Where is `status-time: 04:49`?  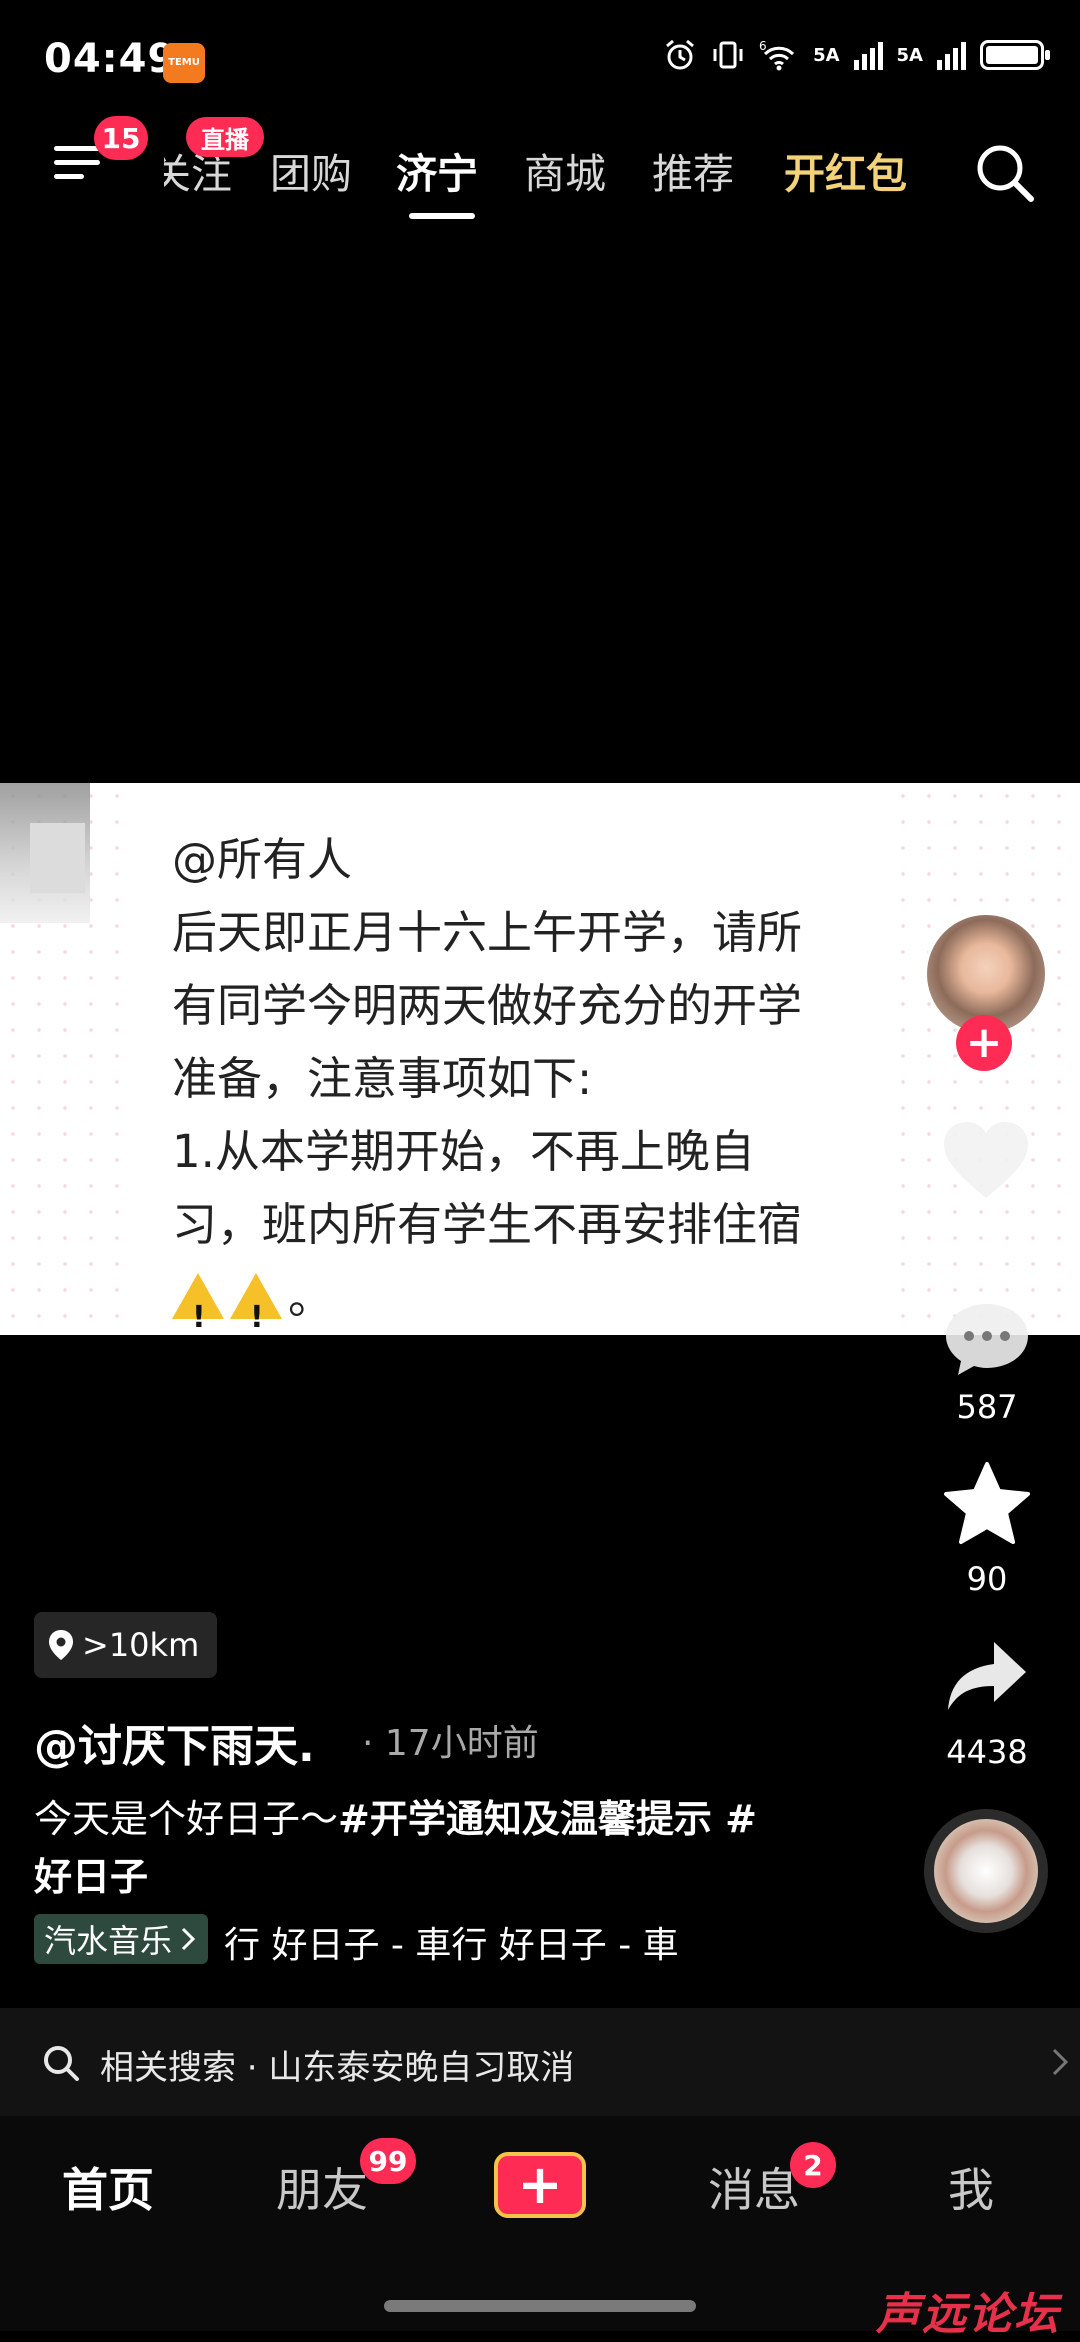
status-time: 04:49 is located at coordinates (110, 59).